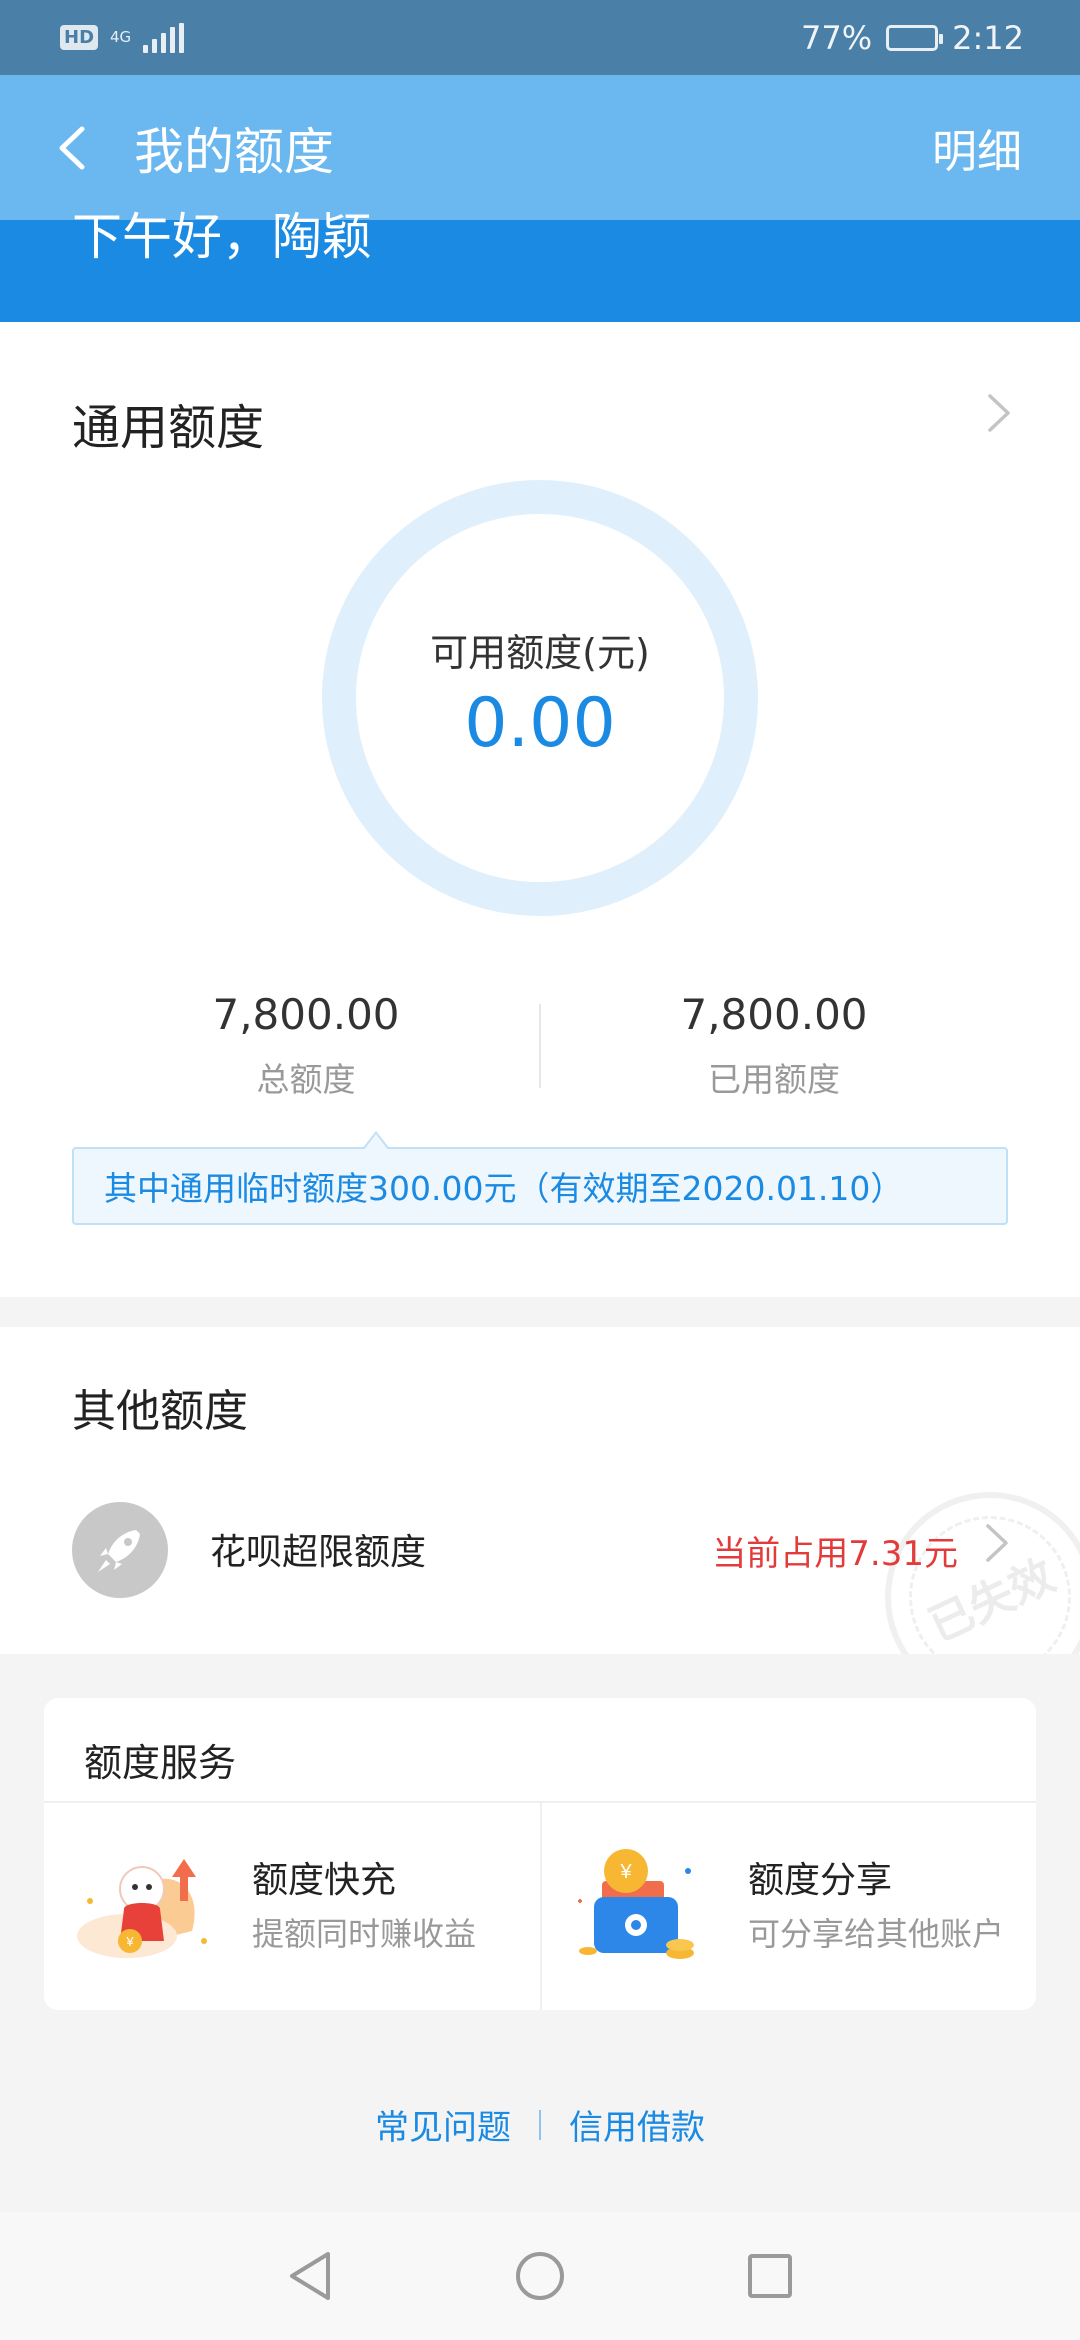 The image size is (1080, 2340). Describe the element at coordinates (292, 1906) in the screenshot. I see `quick-charge-service: ¥ 额度快充 提额同时赚收益` at that location.